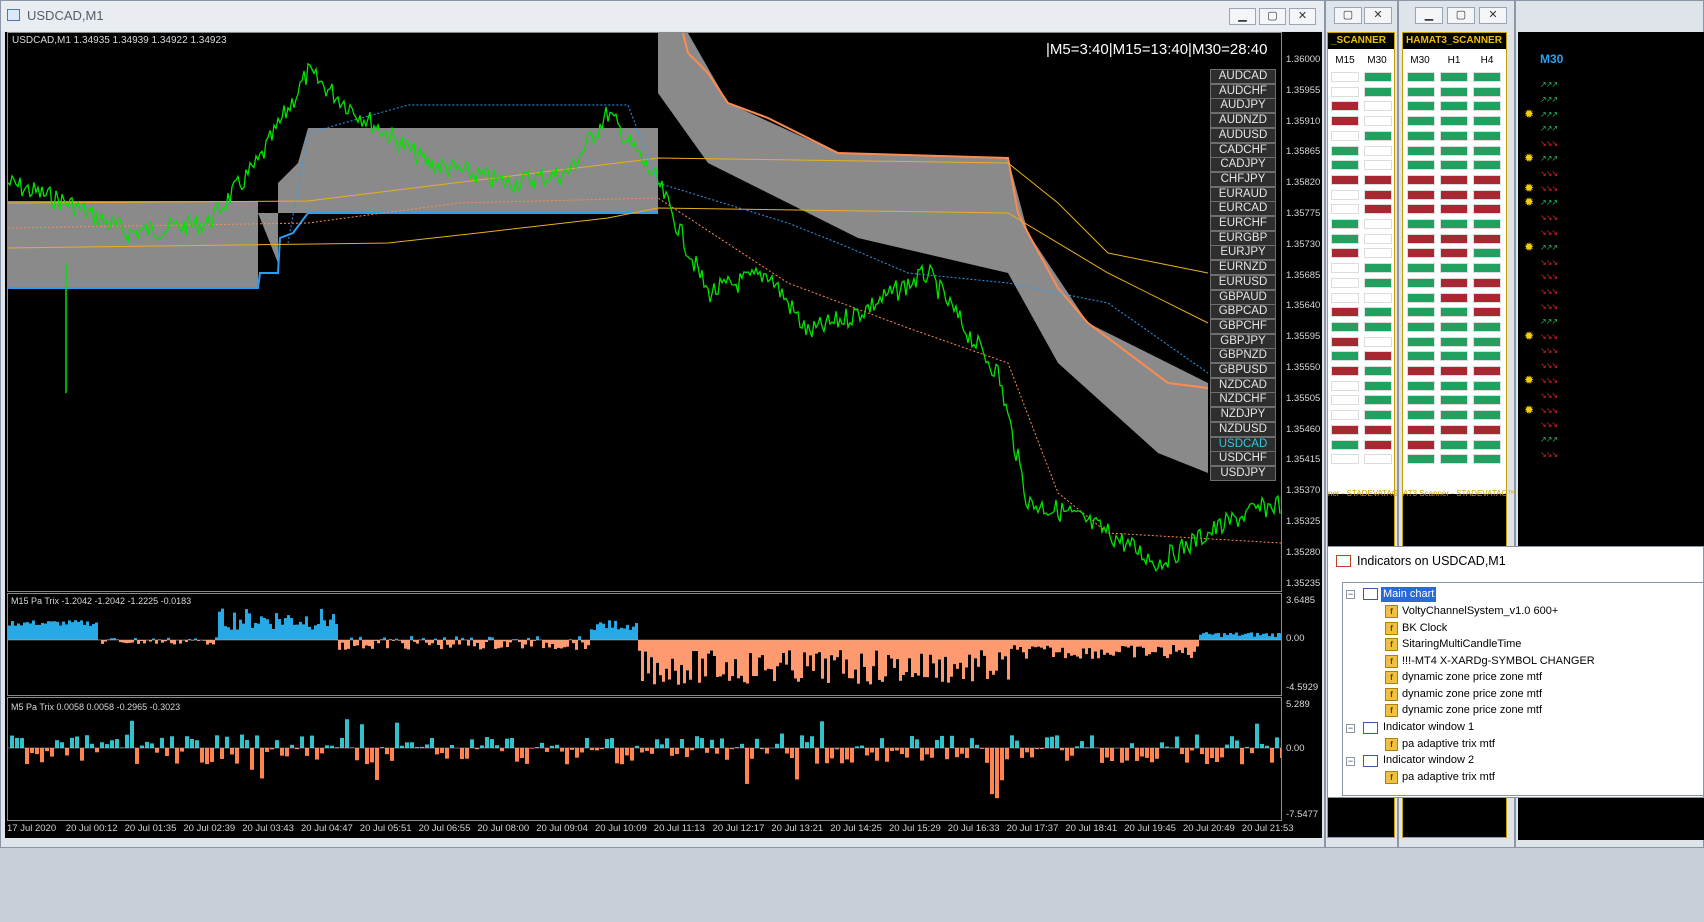 This screenshot has width=1704, height=922. What do you see at coordinates (1303, 59) in the screenshot?
I see `price-label: 1.36000` at bounding box center [1303, 59].